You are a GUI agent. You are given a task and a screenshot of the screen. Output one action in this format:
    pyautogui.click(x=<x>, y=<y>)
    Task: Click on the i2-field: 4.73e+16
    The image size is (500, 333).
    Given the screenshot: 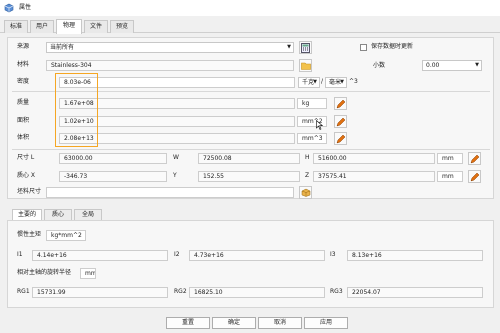 What is the action you would take?
    pyautogui.click(x=257, y=255)
    